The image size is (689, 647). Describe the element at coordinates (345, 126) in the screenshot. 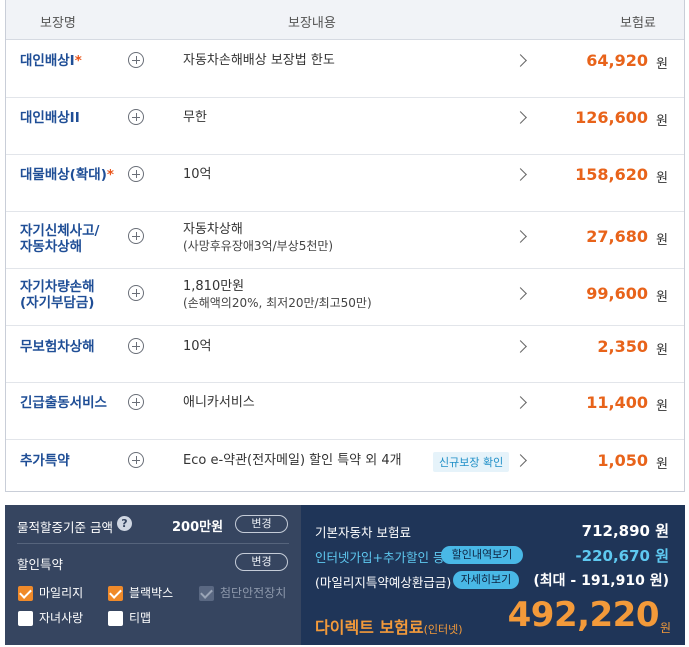

I see `coverage-row-bodily-injury-2: 대인배상II 무한 126,600 원` at that location.